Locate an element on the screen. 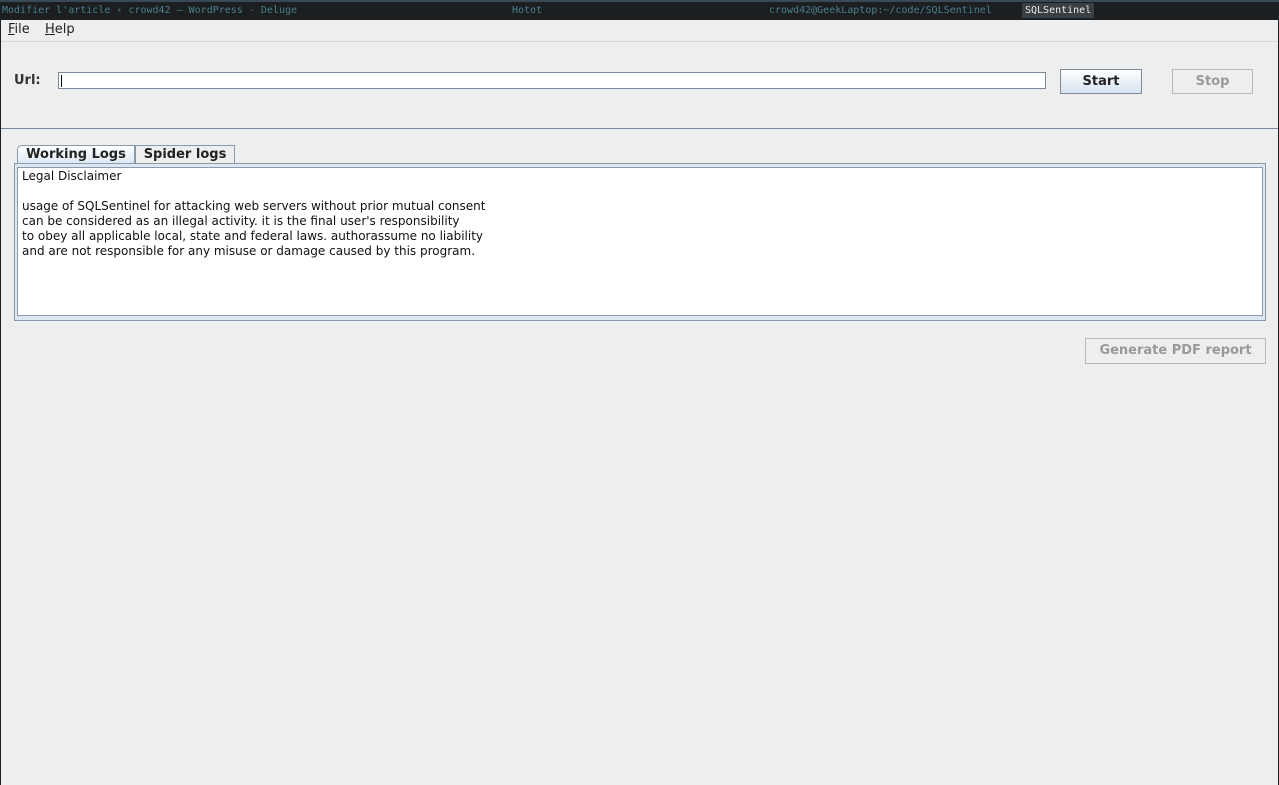  generate-pdf-report-button: Generate PDF report is located at coordinates (1175, 351).